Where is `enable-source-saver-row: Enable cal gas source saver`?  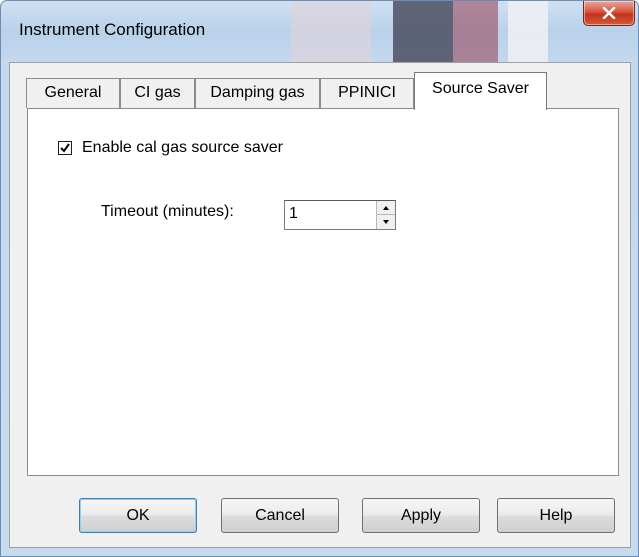 enable-source-saver-row: Enable cal gas source saver is located at coordinates (170, 148).